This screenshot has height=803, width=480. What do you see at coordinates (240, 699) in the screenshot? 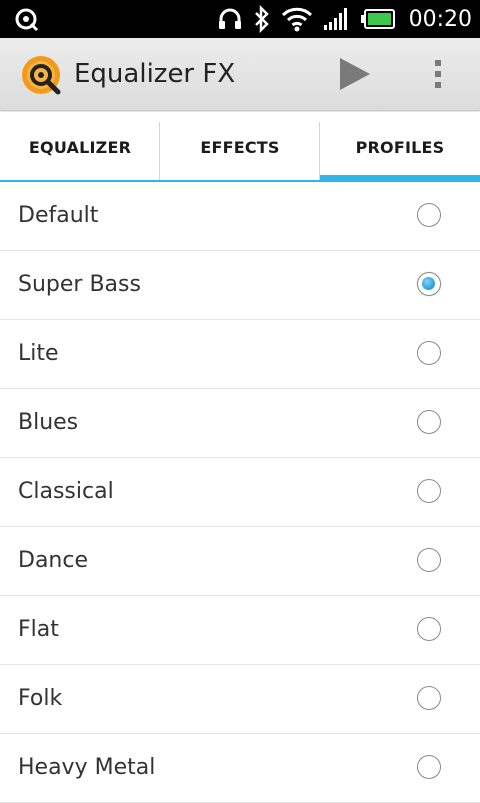
I see `profile-item-folk: Folk` at bounding box center [240, 699].